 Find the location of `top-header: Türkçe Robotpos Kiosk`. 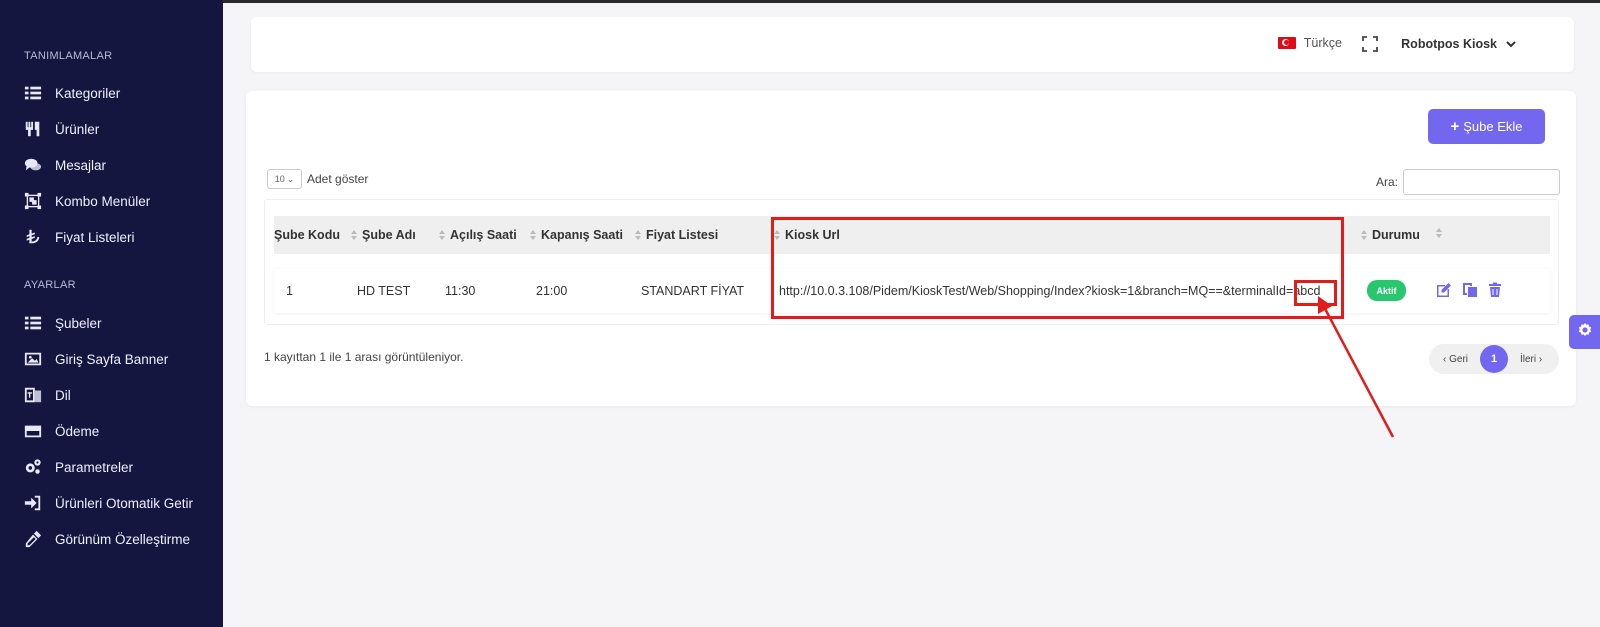

top-header: Türkçe Robotpos Kiosk is located at coordinates (912, 44).